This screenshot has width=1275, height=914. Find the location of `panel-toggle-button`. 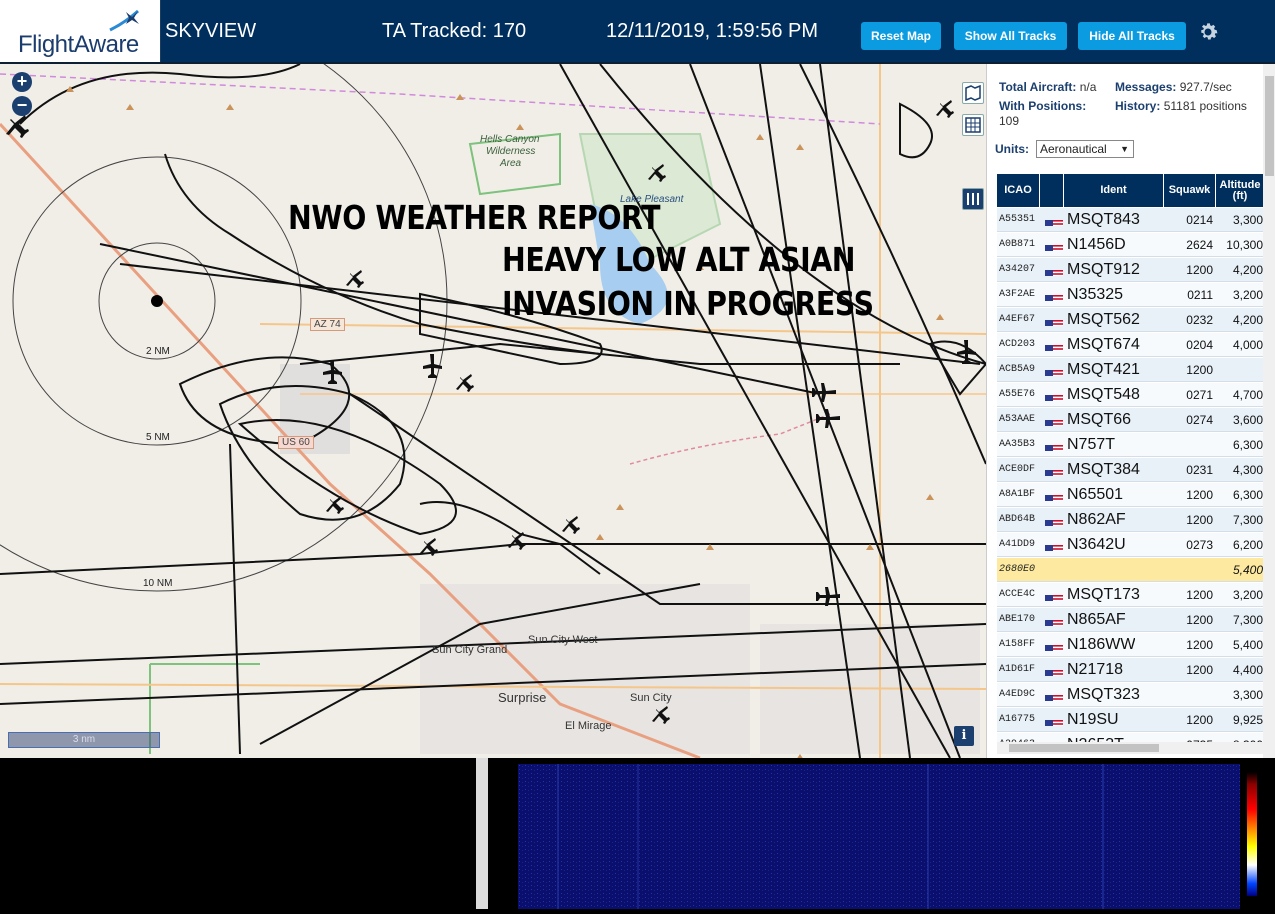

panel-toggle-button is located at coordinates (973, 199).